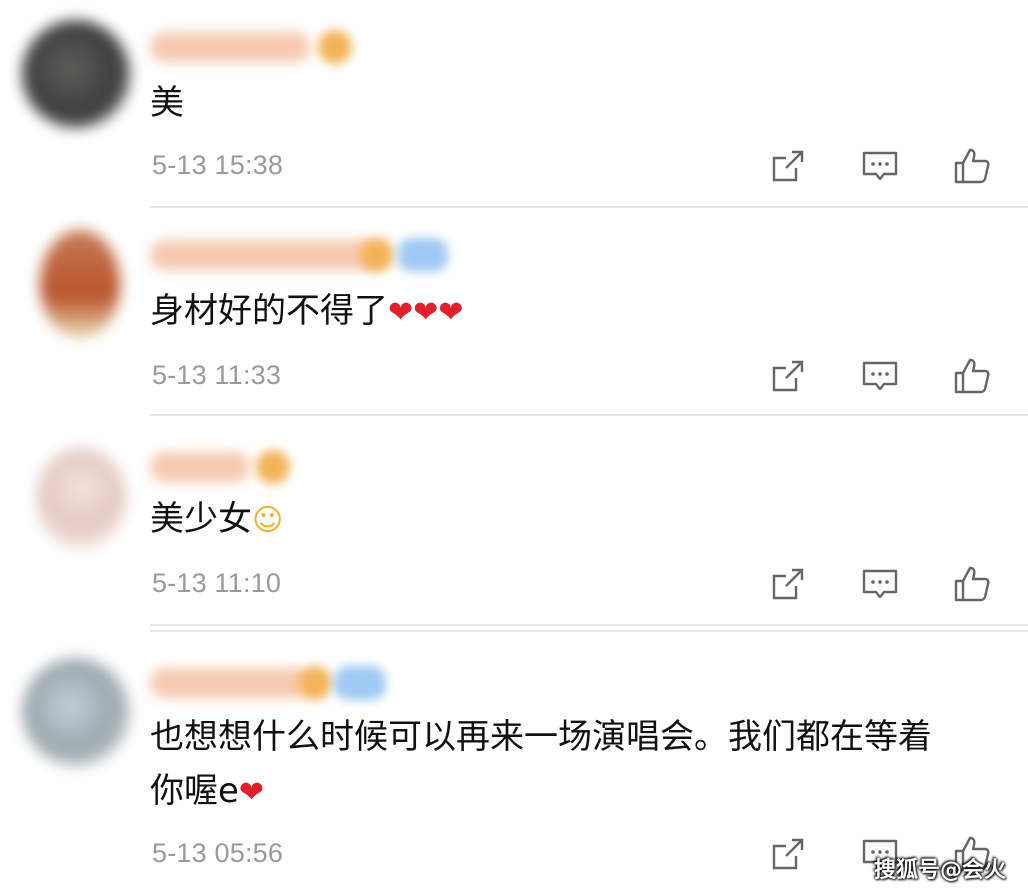 The height and width of the screenshot is (892, 1028). I want to click on watermark: 搜狐号@会火, so click(939, 870).